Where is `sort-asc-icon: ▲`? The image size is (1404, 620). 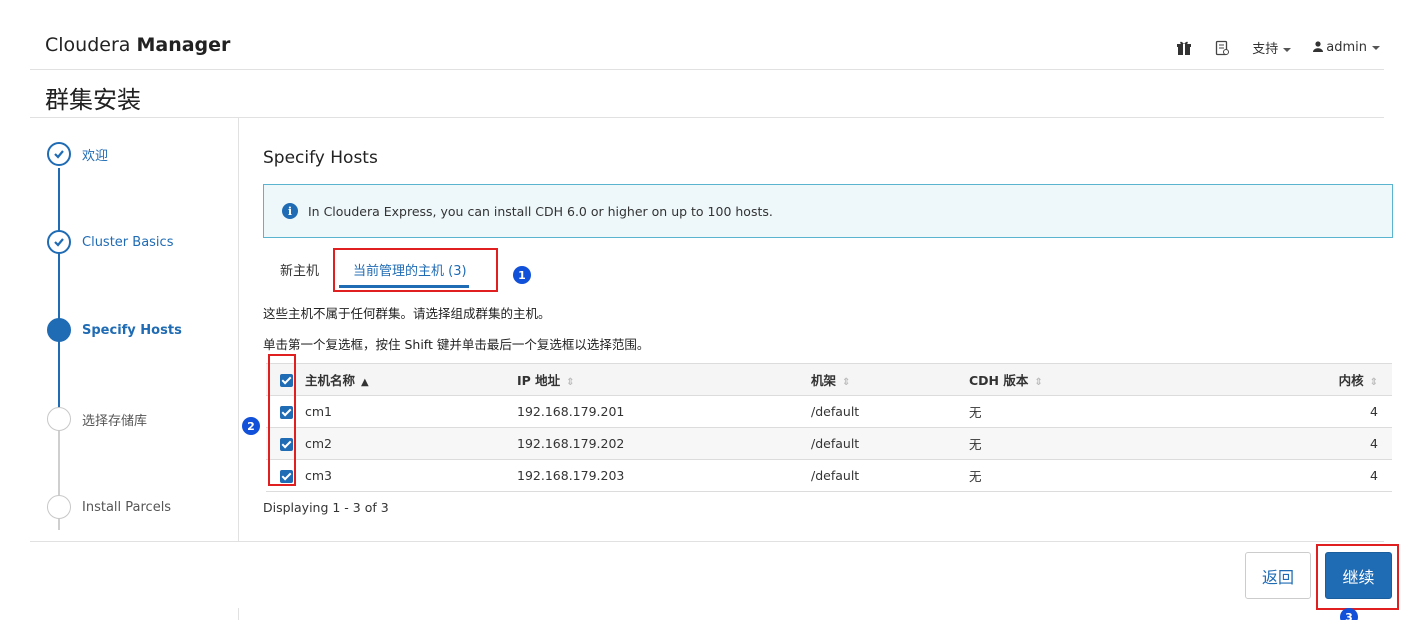 sort-asc-icon: ▲ is located at coordinates (365, 382).